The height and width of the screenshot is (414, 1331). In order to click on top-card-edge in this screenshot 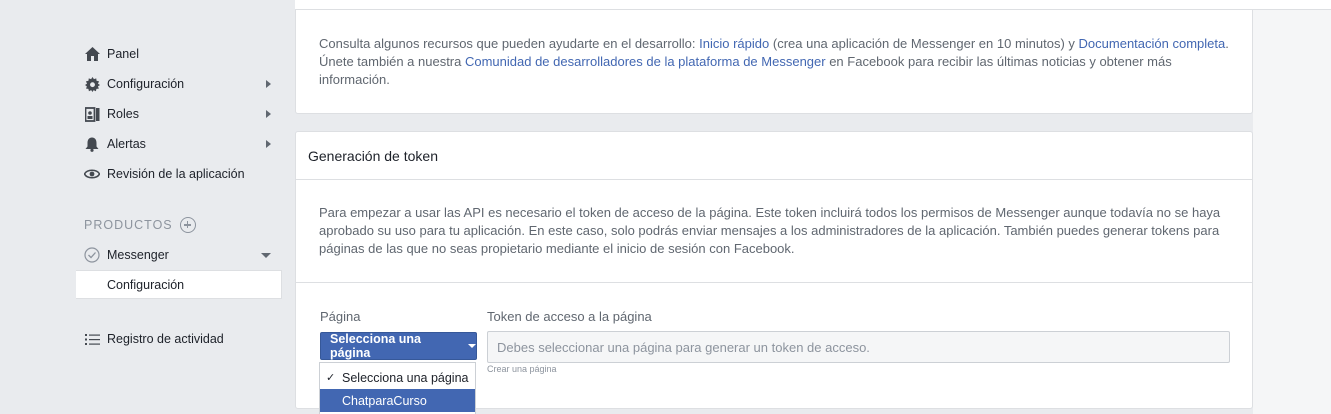, I will do `click(813, 5)`.